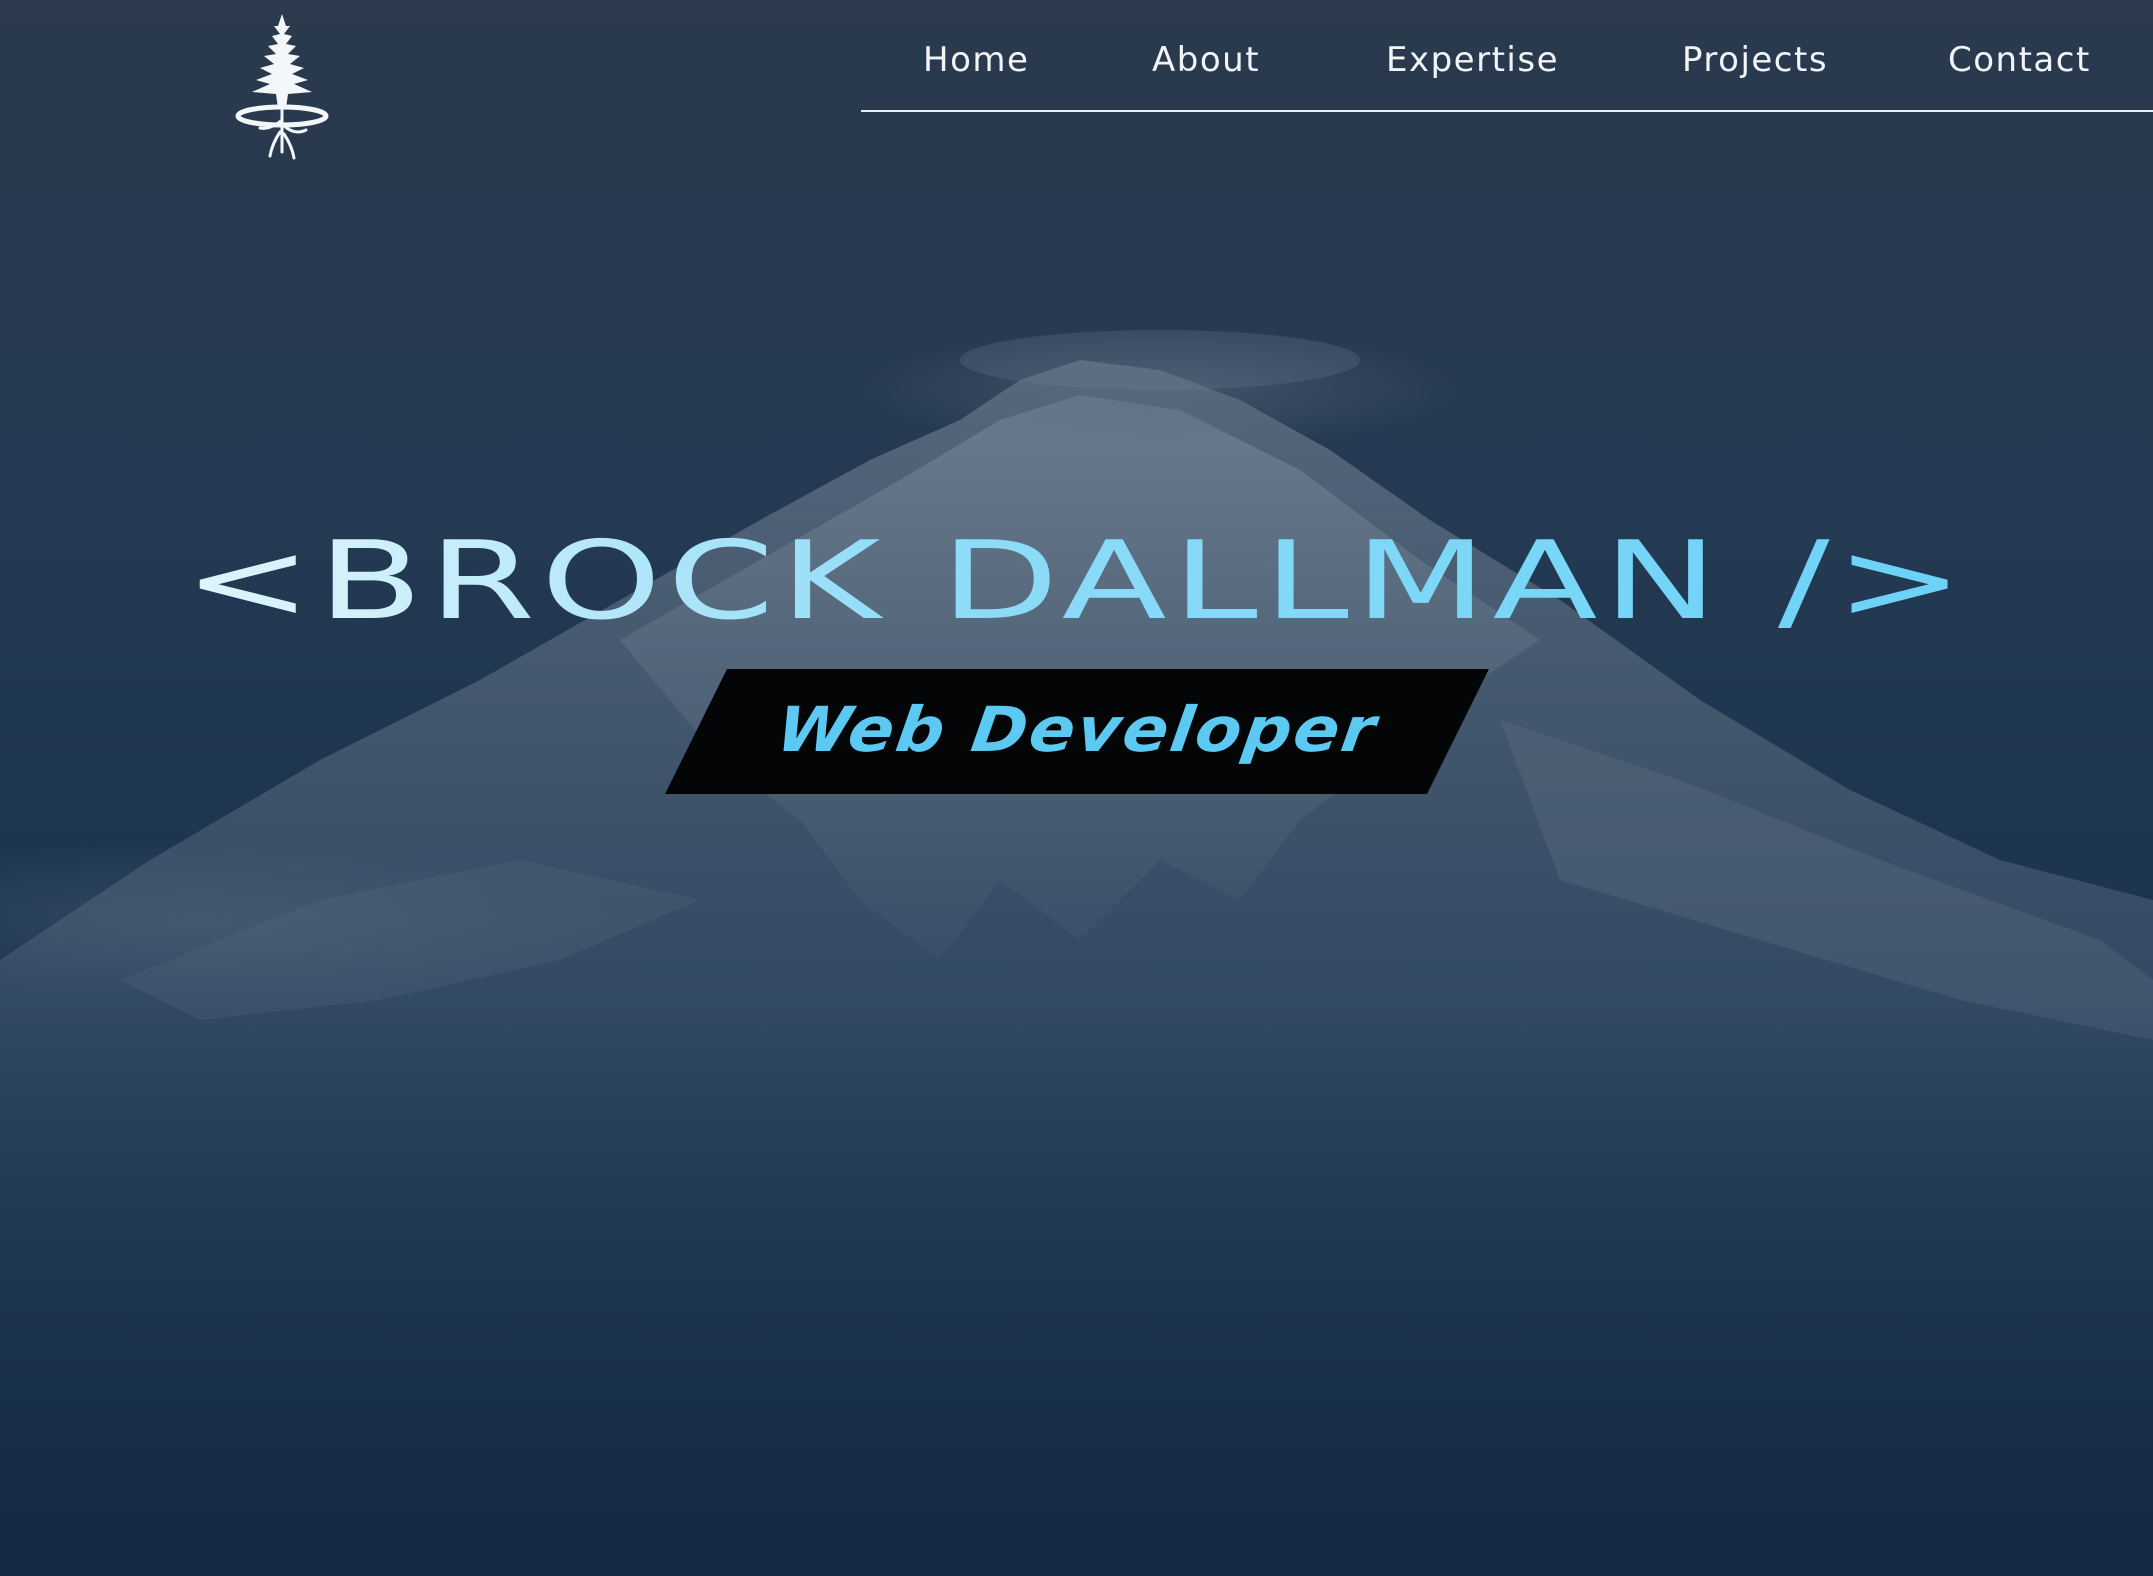  I want to click on hero-subtitle-badge: Web Developer, so click(1077, 731).